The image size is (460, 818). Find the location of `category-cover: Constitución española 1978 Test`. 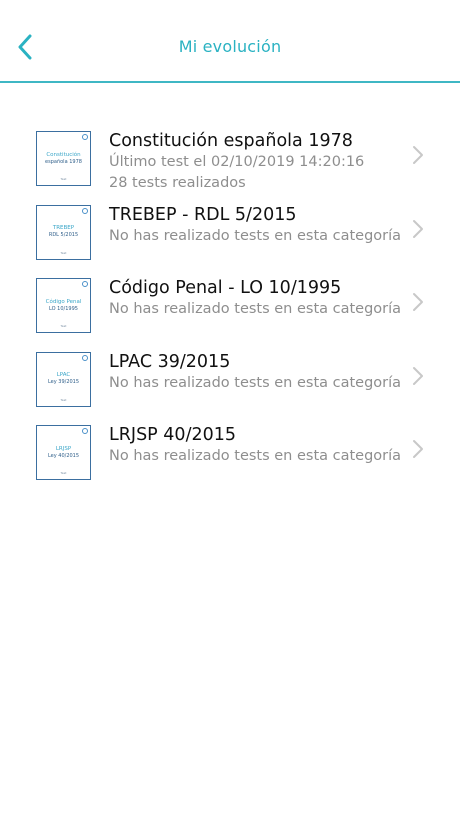

category-cover: Constitución española 1978 Test is located at coordinates (63, 158).